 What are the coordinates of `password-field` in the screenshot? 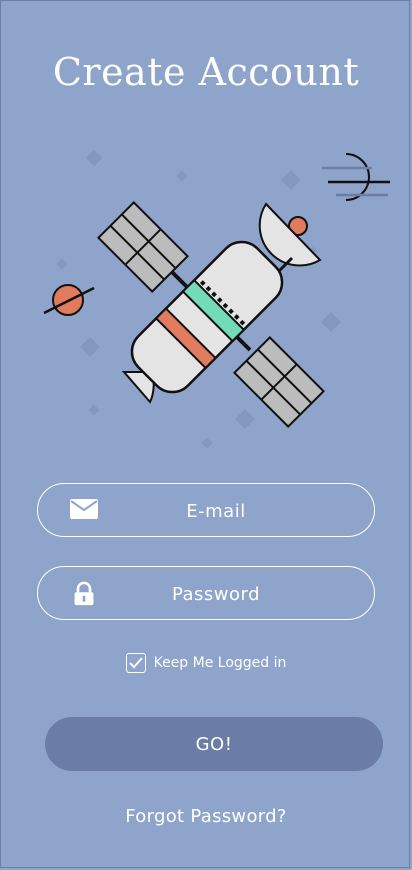 It's located at (206, 593).